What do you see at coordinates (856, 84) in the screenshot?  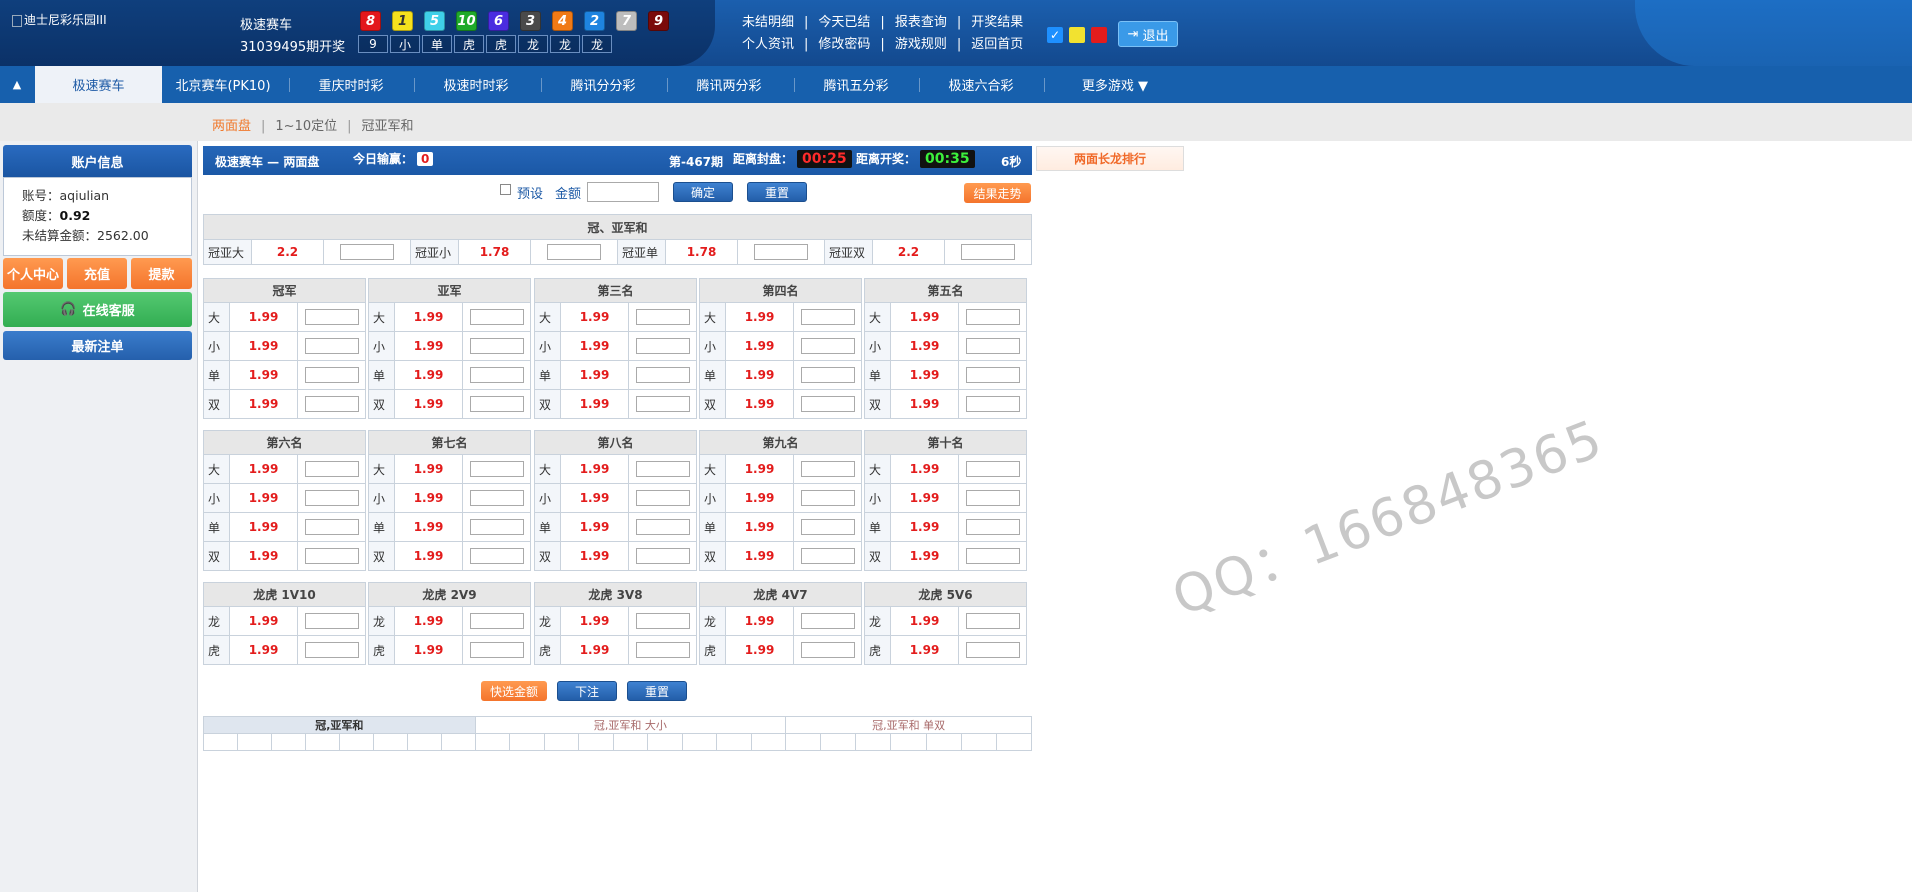 I see `nav-tab: 腾讯五分彩` at bounding box center [856, 84].